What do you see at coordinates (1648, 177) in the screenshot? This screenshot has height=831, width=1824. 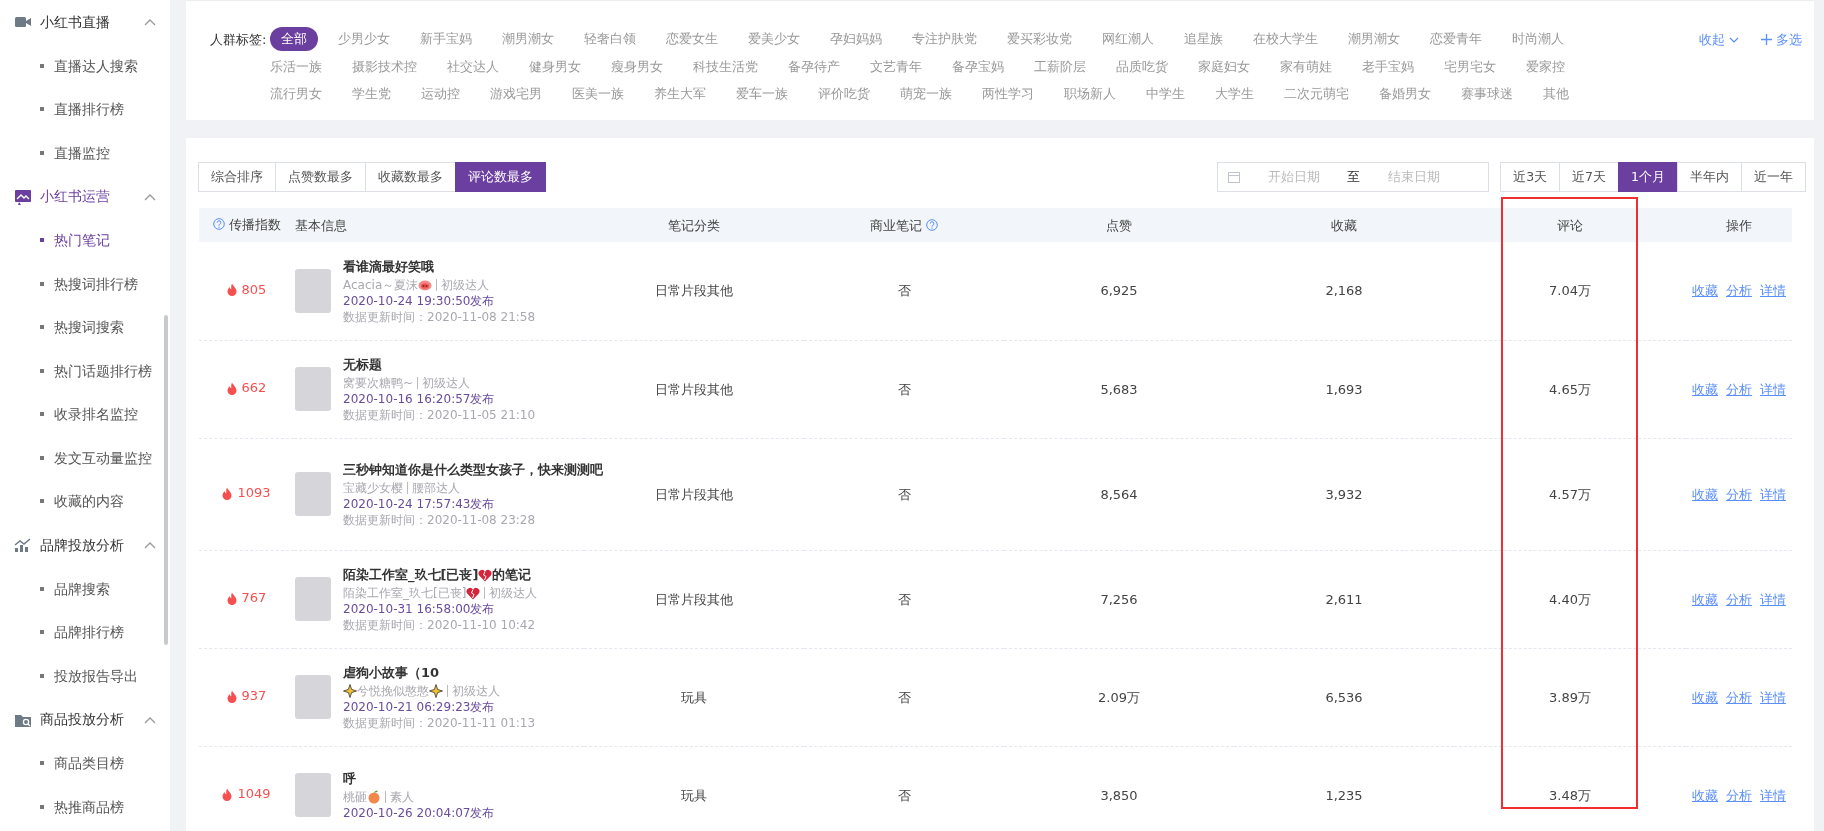 I see `period-button: 1个月` at bounding box center [1648, 177].